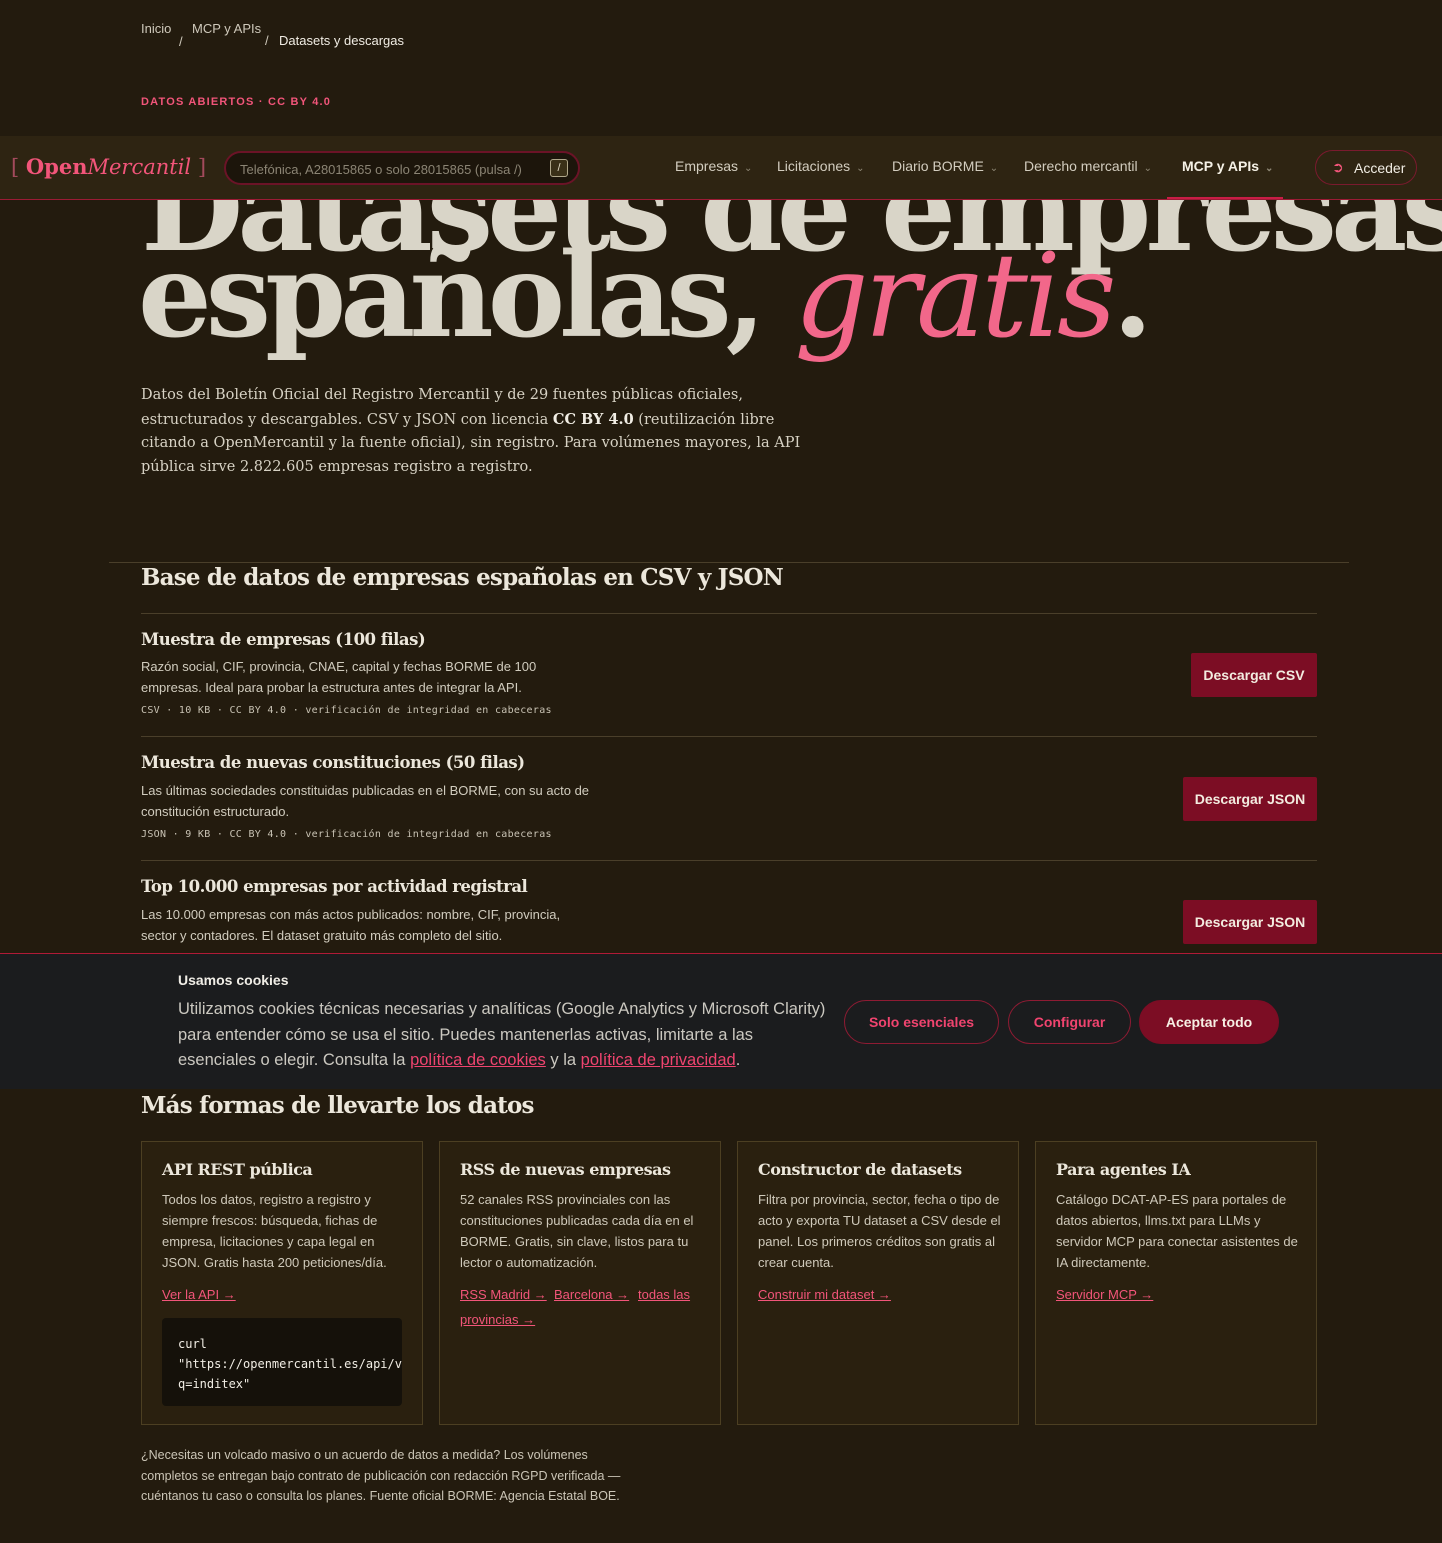 Image resolution: width=1442 pixels, height=1543 pixels. I want to click on breadcrumb-current: Datasets y descargas, so click(342, 40).